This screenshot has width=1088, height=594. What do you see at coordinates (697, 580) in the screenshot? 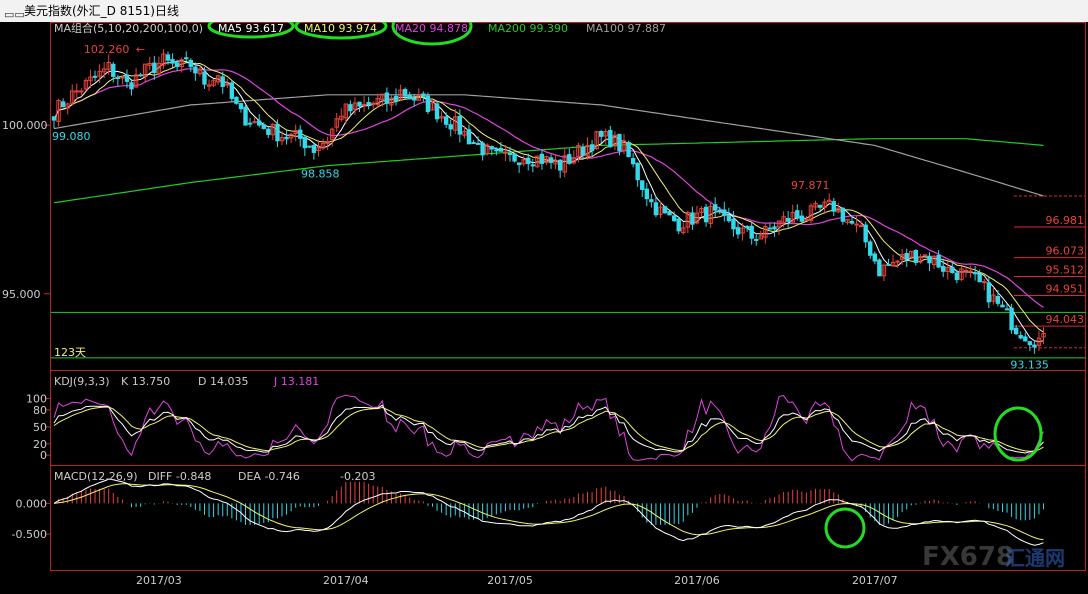
I see `date-tick-label: 2017/06` at bounding box center [697, 580].